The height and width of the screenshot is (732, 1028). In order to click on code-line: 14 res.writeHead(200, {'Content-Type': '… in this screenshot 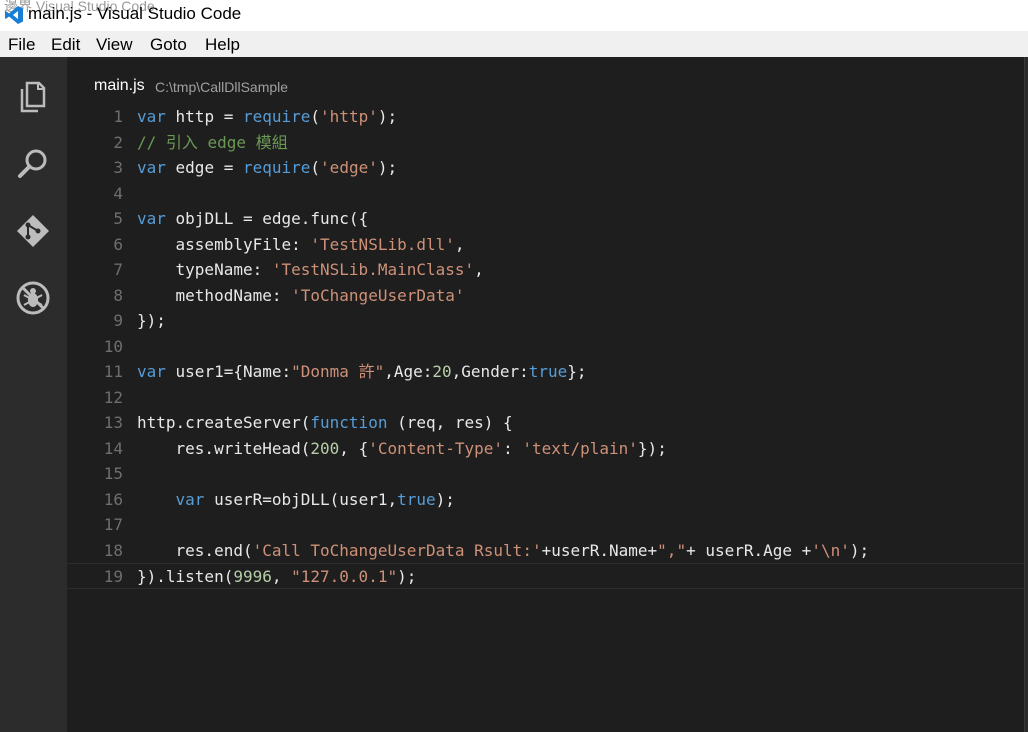, I will do `click(545, 449)`.